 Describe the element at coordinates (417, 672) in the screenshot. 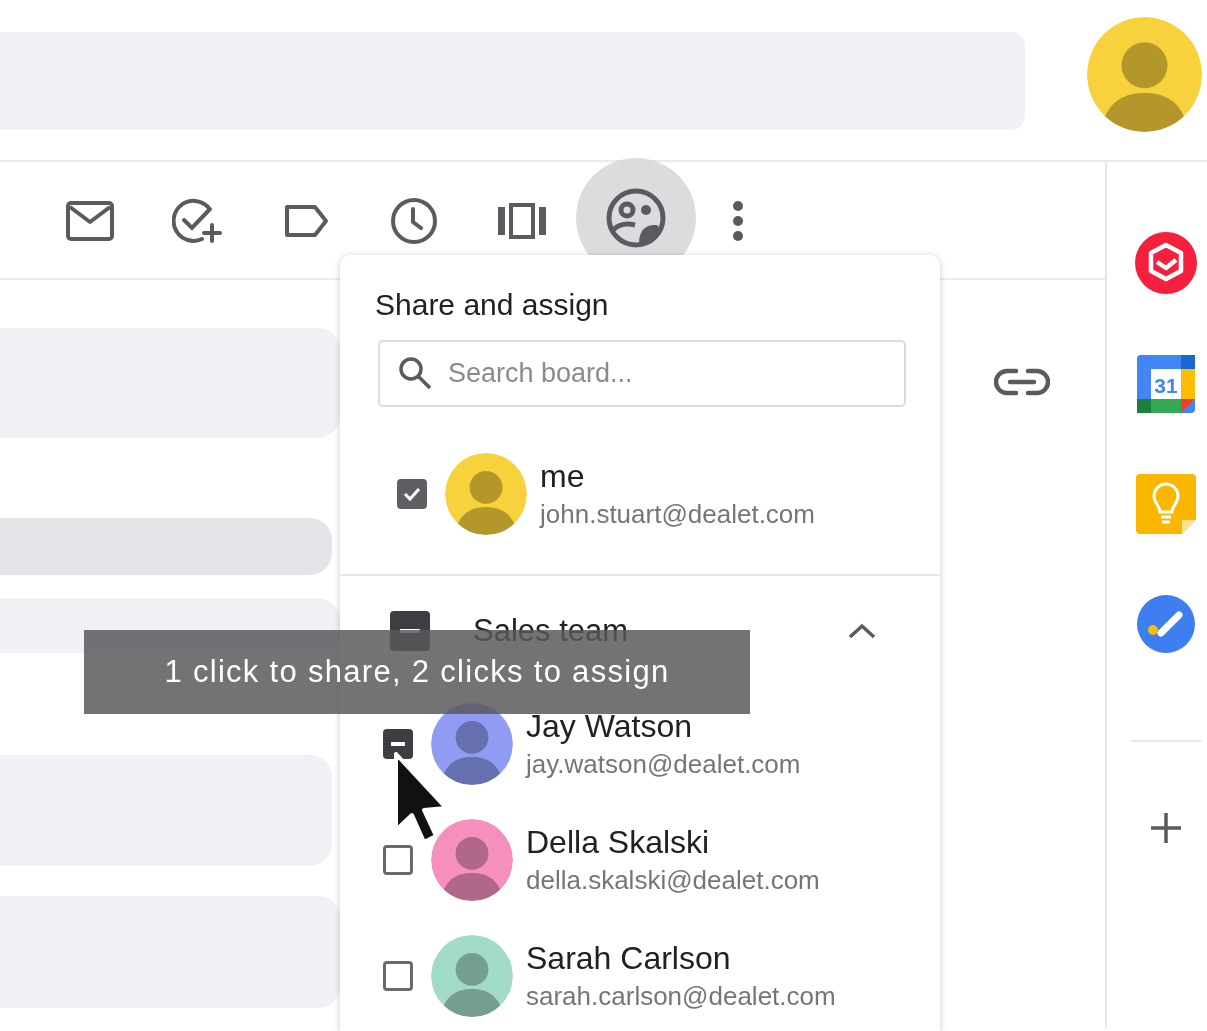

I see `tooltip-text: 1 click to share, 2 clicks to assign` at that location.